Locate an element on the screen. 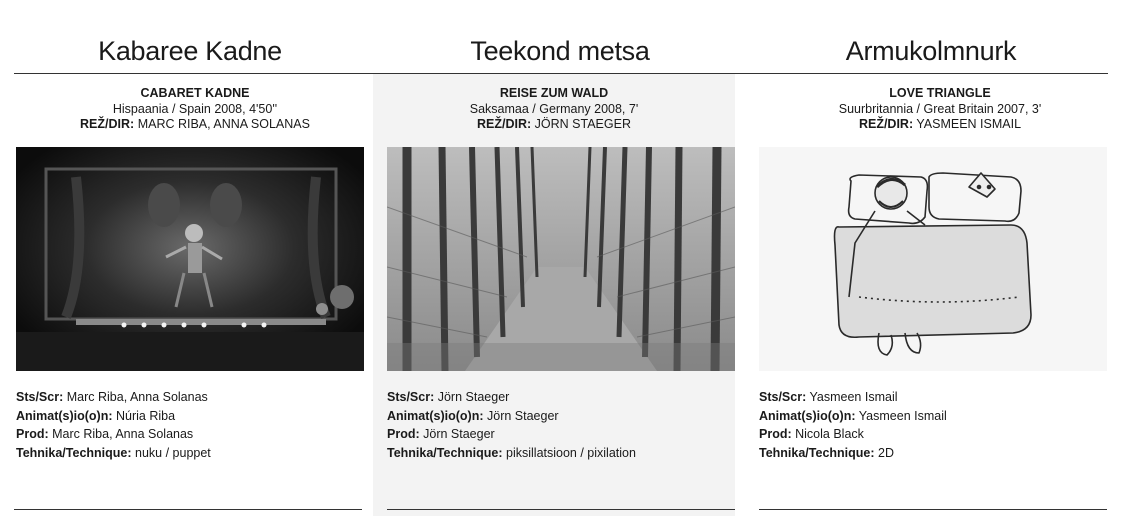  forest-path-image is located at coordinates (561, 259).